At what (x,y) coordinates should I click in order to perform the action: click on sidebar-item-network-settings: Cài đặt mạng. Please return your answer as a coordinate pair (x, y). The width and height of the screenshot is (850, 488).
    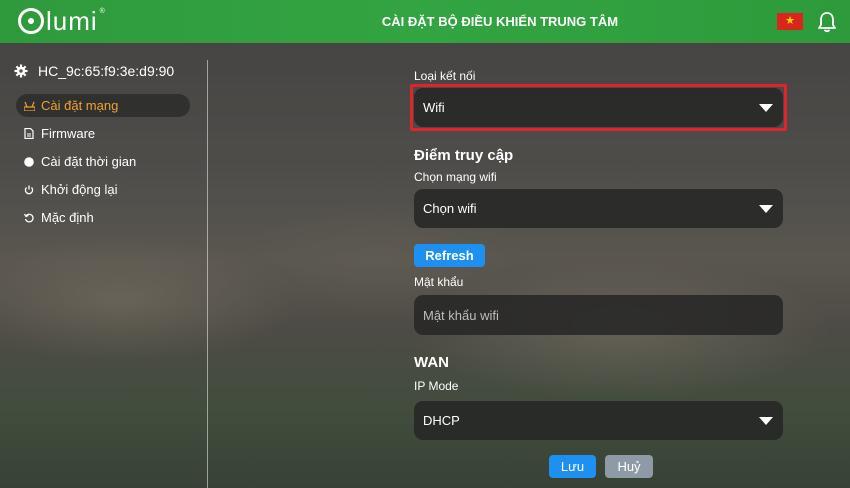
    Looking at the image, I should click on (103, 105).